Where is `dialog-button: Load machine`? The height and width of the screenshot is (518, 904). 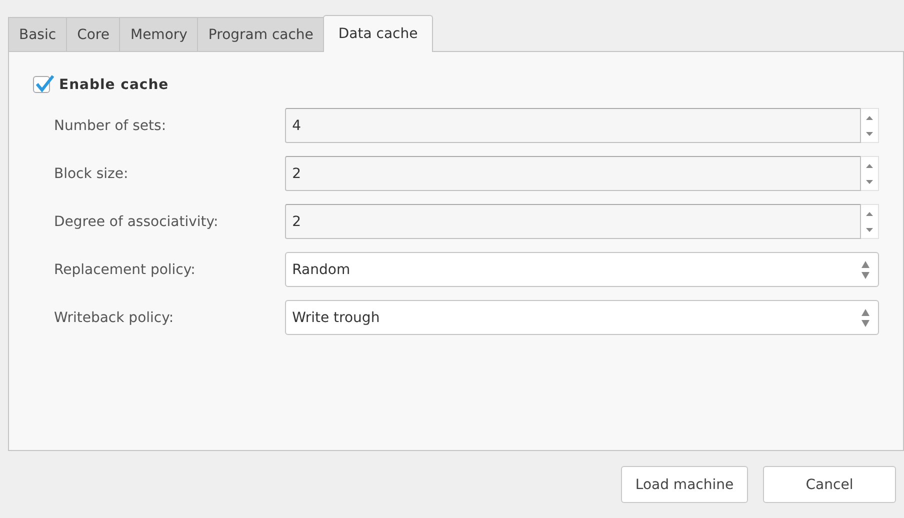
dialog-button: Load machine is located at coordinates (684, 484).